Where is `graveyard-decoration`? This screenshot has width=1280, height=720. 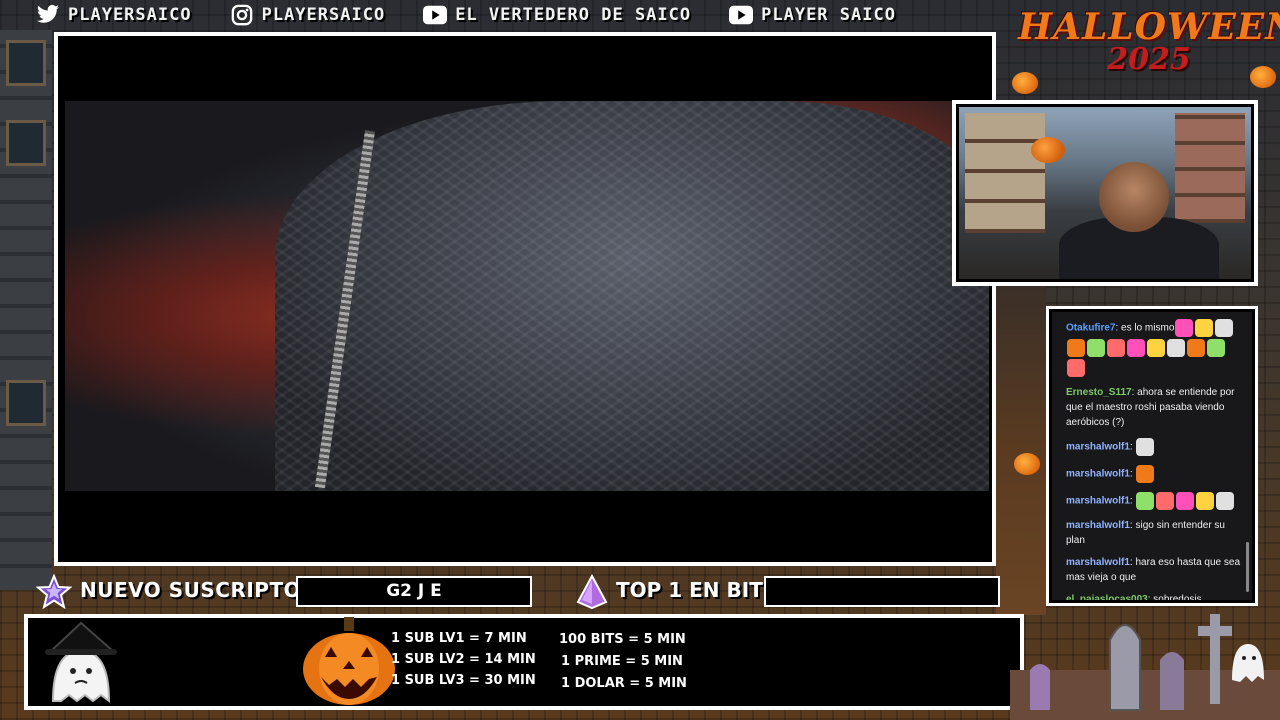 graveyard-decoration is located at coordinates (1145, 667).